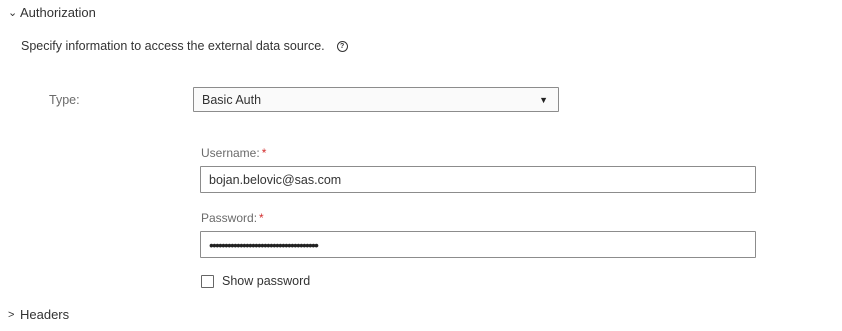 Image resolution: width=842 pixels, height=331 pixels. Describe the element at coordinates (64, 100) in the screenshot. I see `type-label: Type:` at that location.